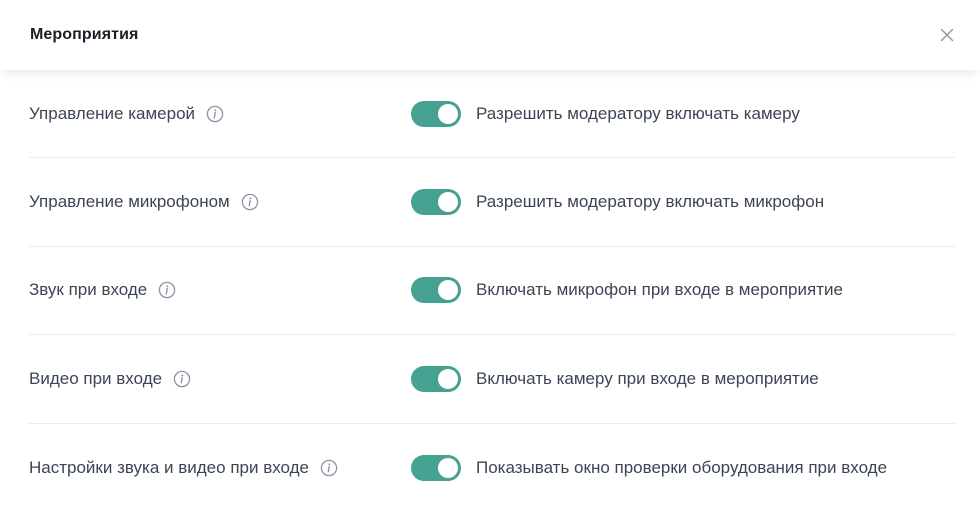  I want to click on setting-label-cell: Управление микрофоном, so click(220, 202).